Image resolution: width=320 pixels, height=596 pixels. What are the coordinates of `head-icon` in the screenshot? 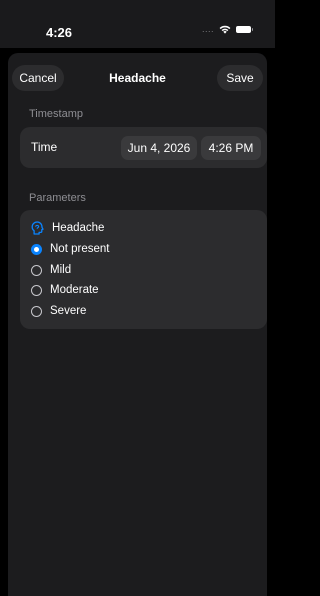 It's located at (37, 228).